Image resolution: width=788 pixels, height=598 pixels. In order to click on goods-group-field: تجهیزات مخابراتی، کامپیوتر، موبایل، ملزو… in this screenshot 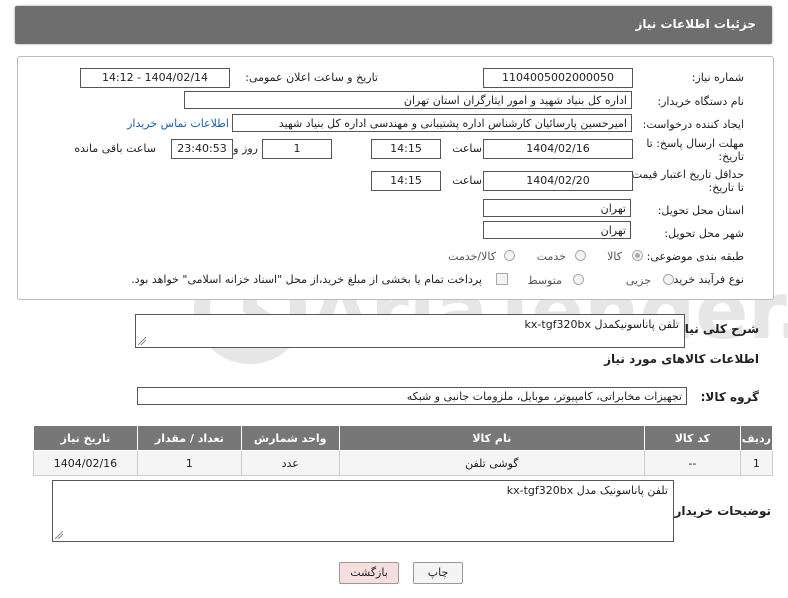, I will do `click(412, 396)`.